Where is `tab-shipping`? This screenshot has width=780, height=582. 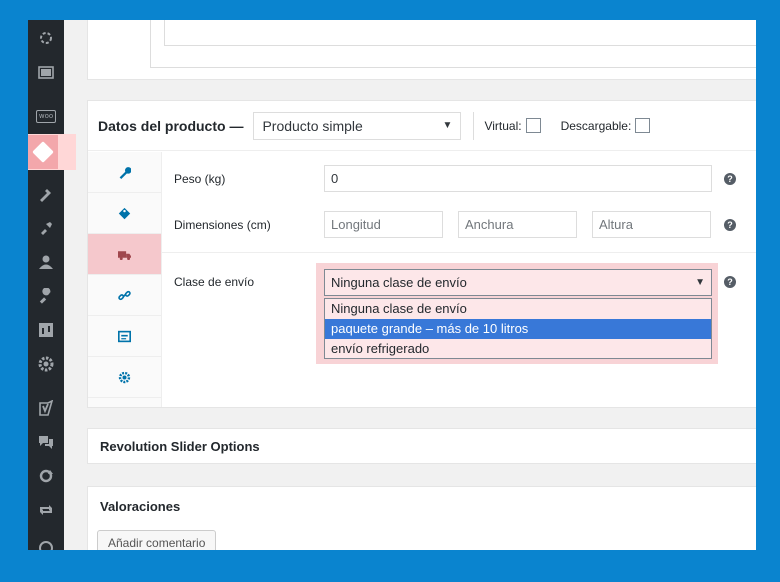
tab-shipping is located at coordinates (124, 254).